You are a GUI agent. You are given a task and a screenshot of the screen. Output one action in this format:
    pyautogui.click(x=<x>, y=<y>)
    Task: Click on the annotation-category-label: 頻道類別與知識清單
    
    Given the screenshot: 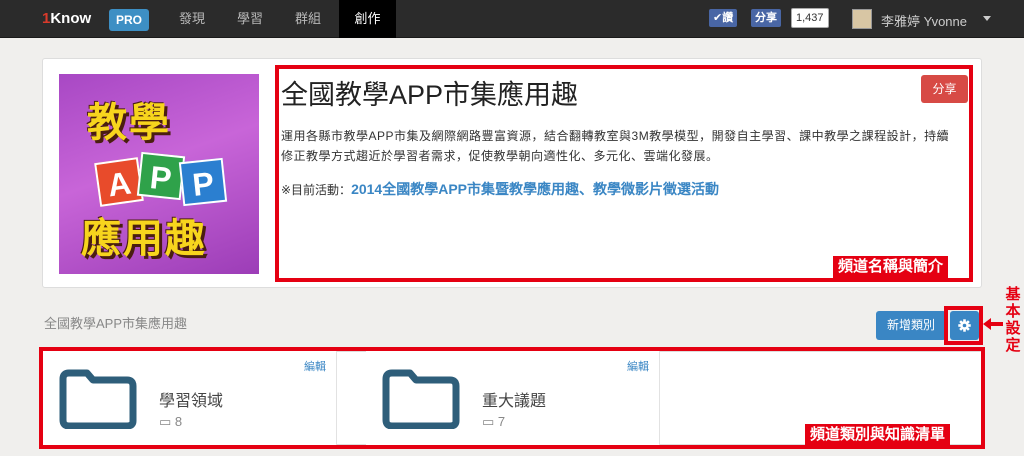 What is the action you would take?
    pyautogui.click(x=878, y=435)
    